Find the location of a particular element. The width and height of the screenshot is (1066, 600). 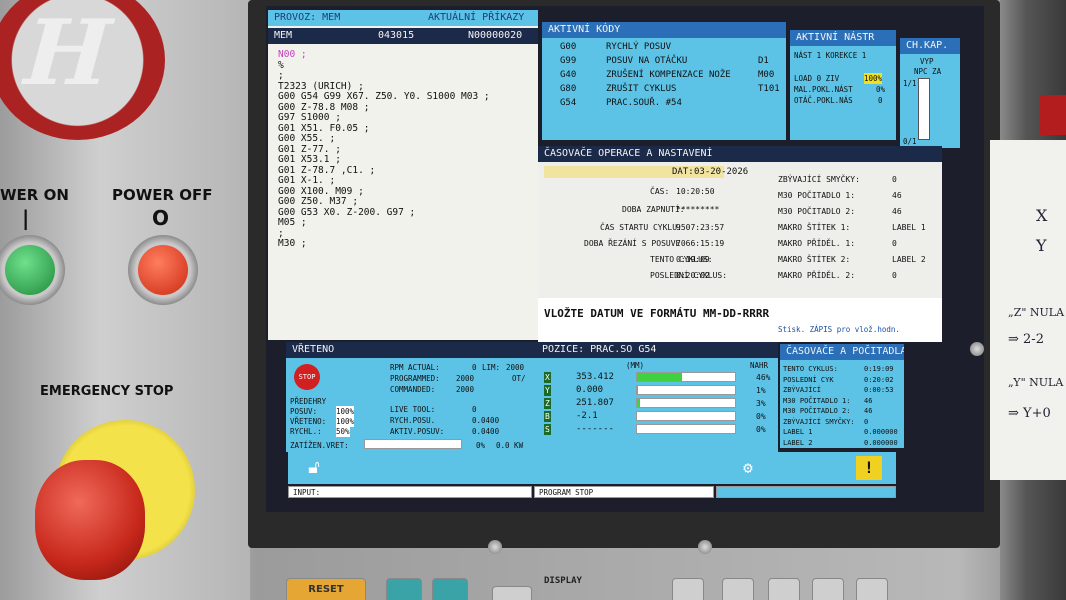

note-line: „Z" NULA is located at coordinates (1036, 312).